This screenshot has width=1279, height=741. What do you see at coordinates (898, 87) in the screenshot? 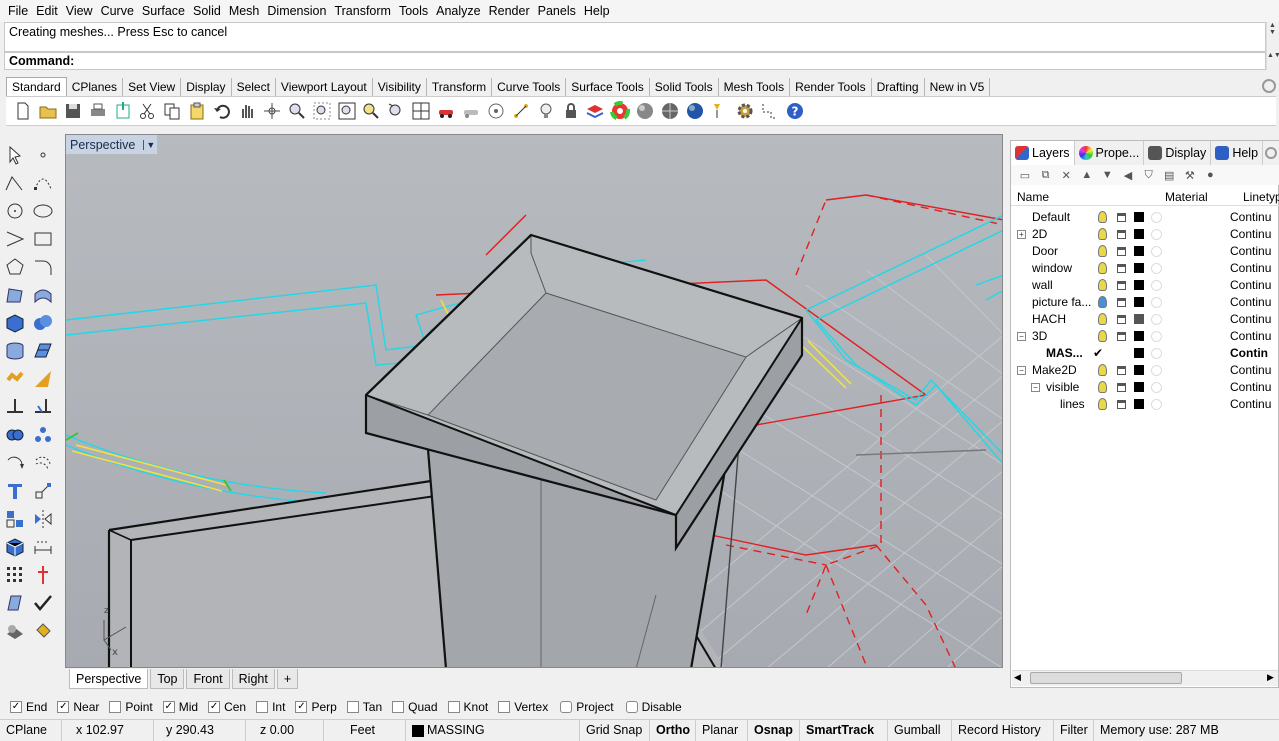
I see `toolbar-tab-drafting: Drafting` at bounding box center [898, 87].